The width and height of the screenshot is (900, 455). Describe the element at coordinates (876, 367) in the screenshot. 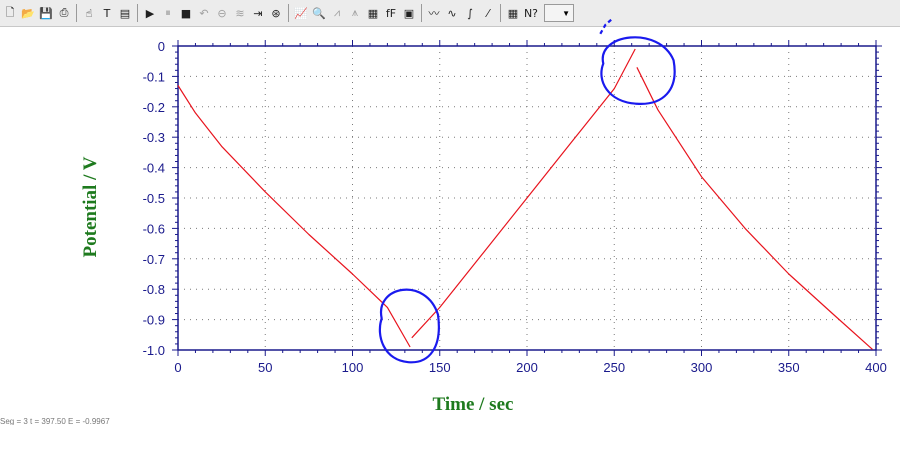

I see `x-tick-label: 400` at that location.